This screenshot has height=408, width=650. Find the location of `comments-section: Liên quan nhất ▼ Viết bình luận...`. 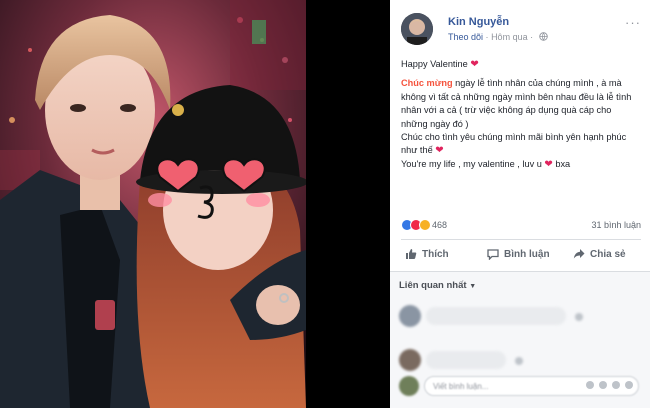

comments-section: Liên quan nhất ▼ Viết bình luận... is located at coordinates (520, 339).